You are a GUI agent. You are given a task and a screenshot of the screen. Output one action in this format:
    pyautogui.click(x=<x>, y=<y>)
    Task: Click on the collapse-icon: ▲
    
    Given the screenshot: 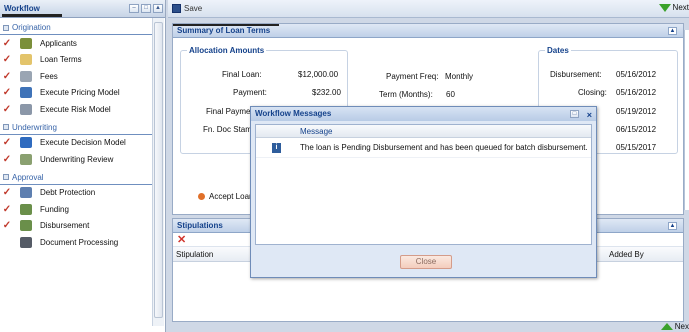 What is the action you would take?
    pyautogui.click(x=158, y=8)
    